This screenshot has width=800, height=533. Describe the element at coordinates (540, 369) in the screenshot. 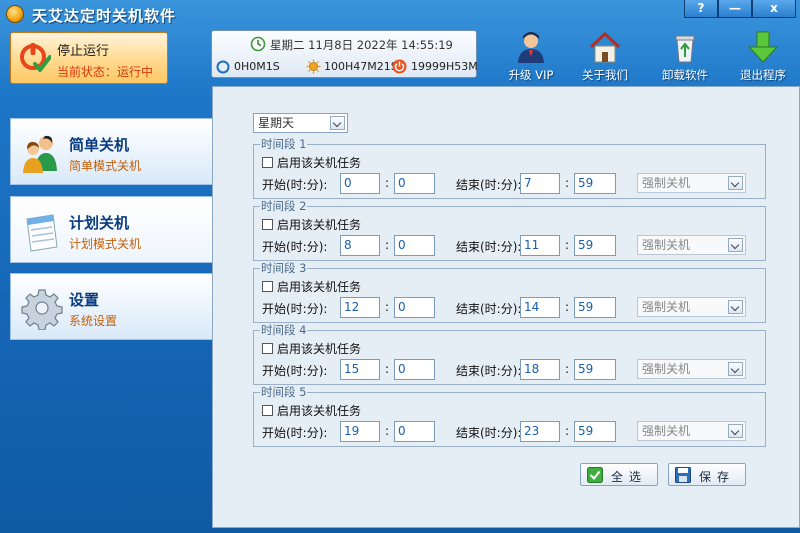

I see `end-hour-input: 18` at that location.